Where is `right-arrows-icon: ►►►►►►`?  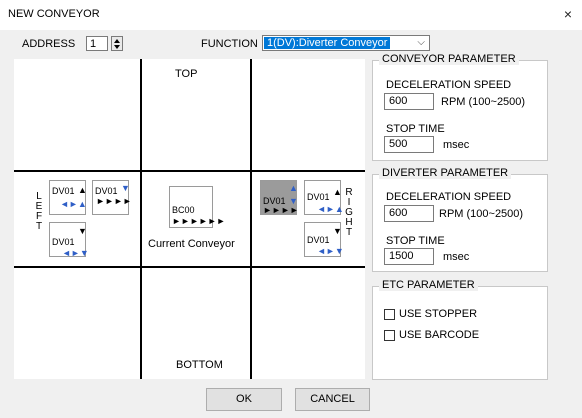
right-arrows-icon: ►►►►►► is located at coordinates (199, 221).